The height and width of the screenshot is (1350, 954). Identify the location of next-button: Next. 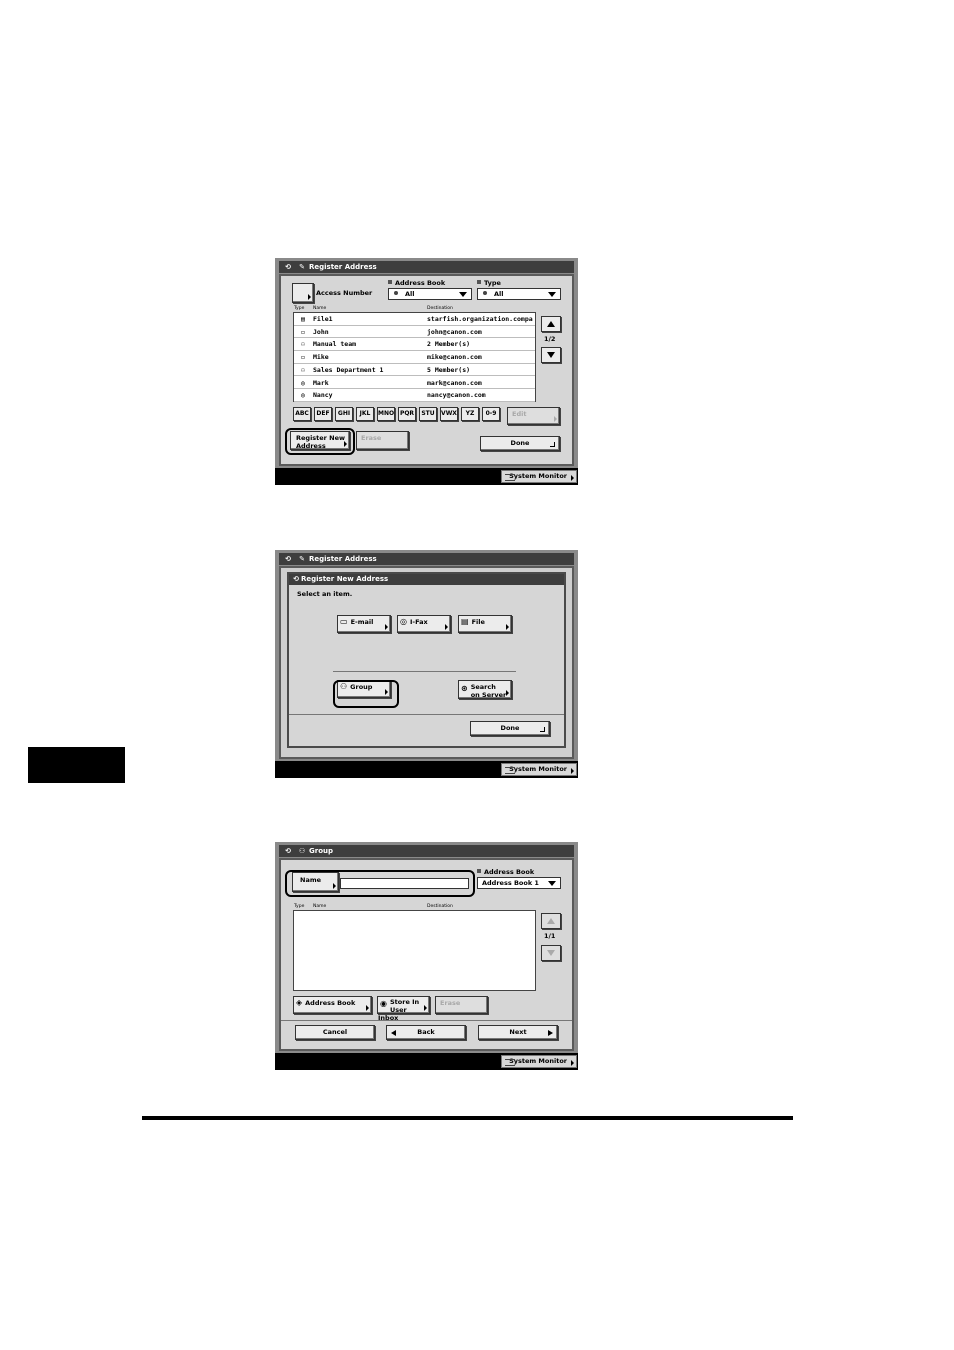
(518, 1032).